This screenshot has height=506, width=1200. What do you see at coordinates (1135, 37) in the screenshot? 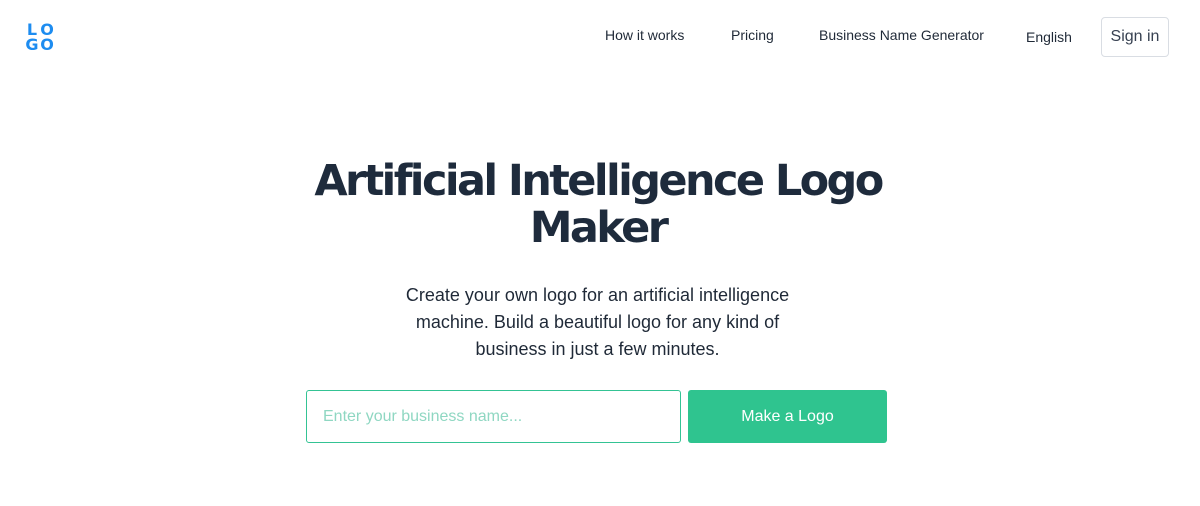
I see `sign-in-button: Sign in` at bounding box center [1135, 37].